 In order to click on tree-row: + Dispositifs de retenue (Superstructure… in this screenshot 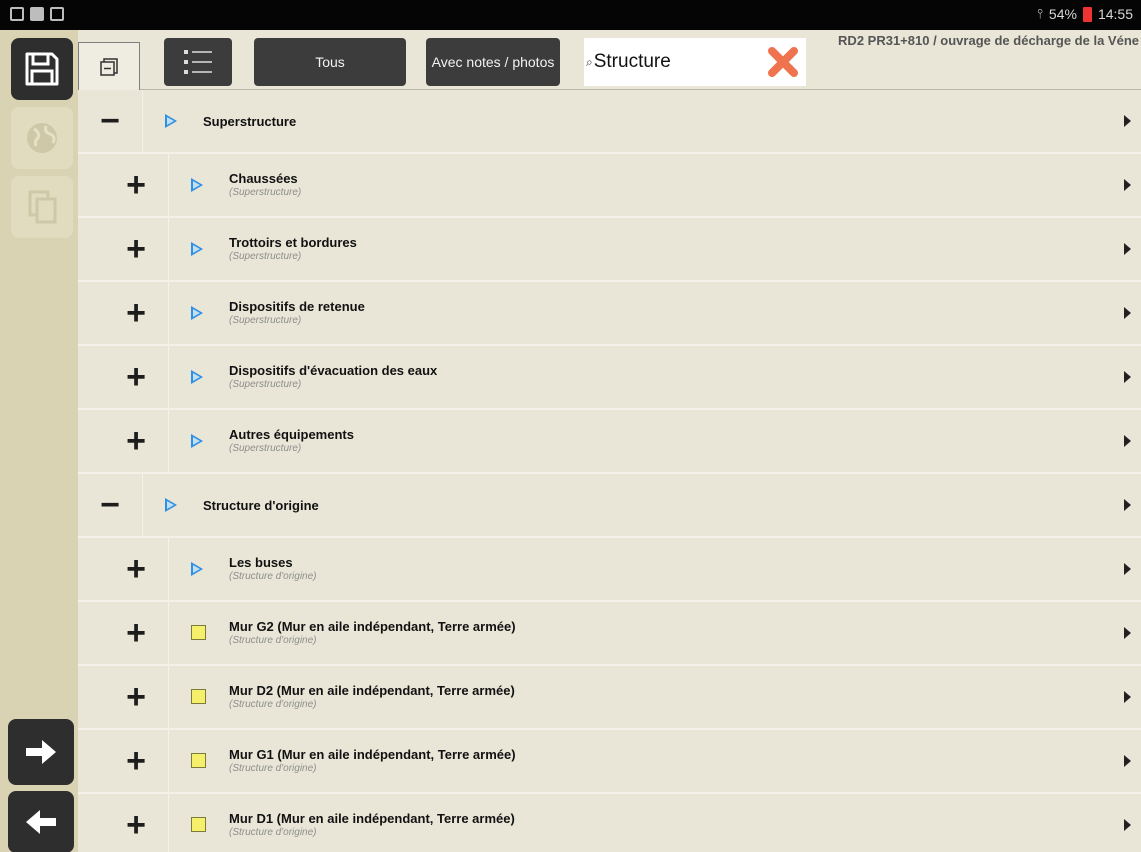, I will do `click(609, 314)`.